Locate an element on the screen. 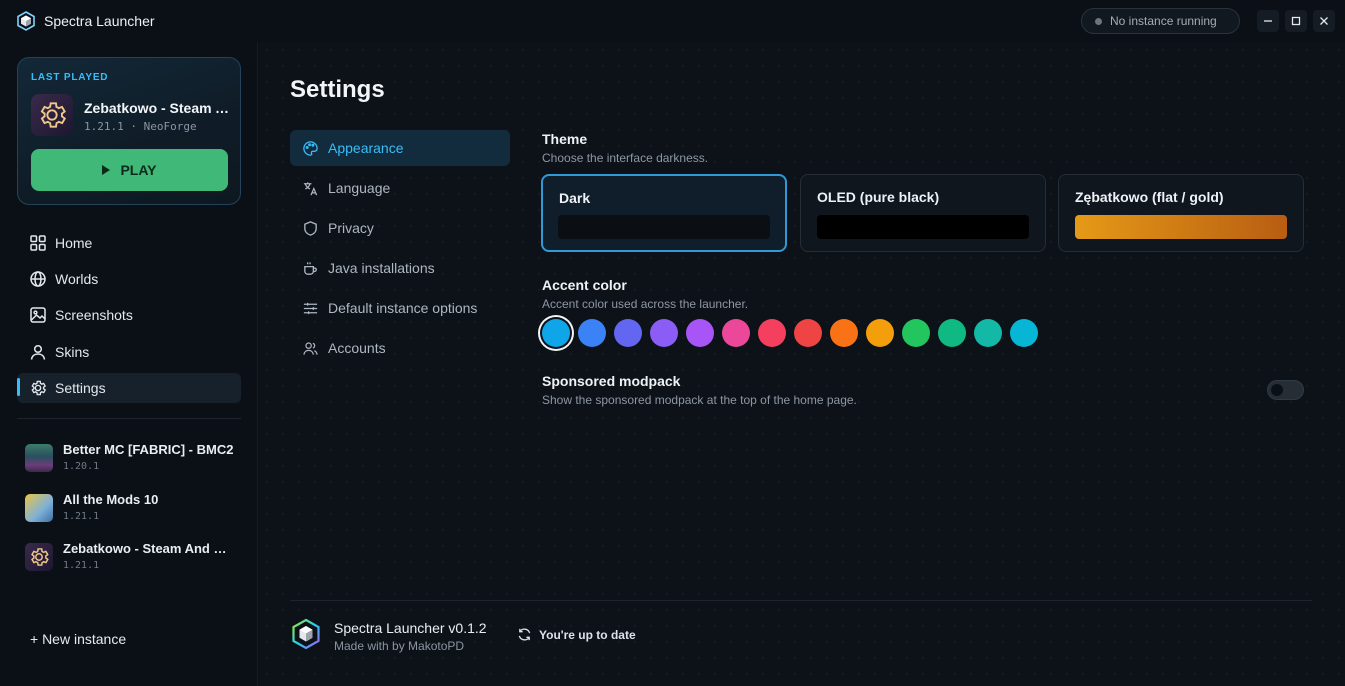  sponsored-modpack-toggle is located at coordinates (1285, 390).